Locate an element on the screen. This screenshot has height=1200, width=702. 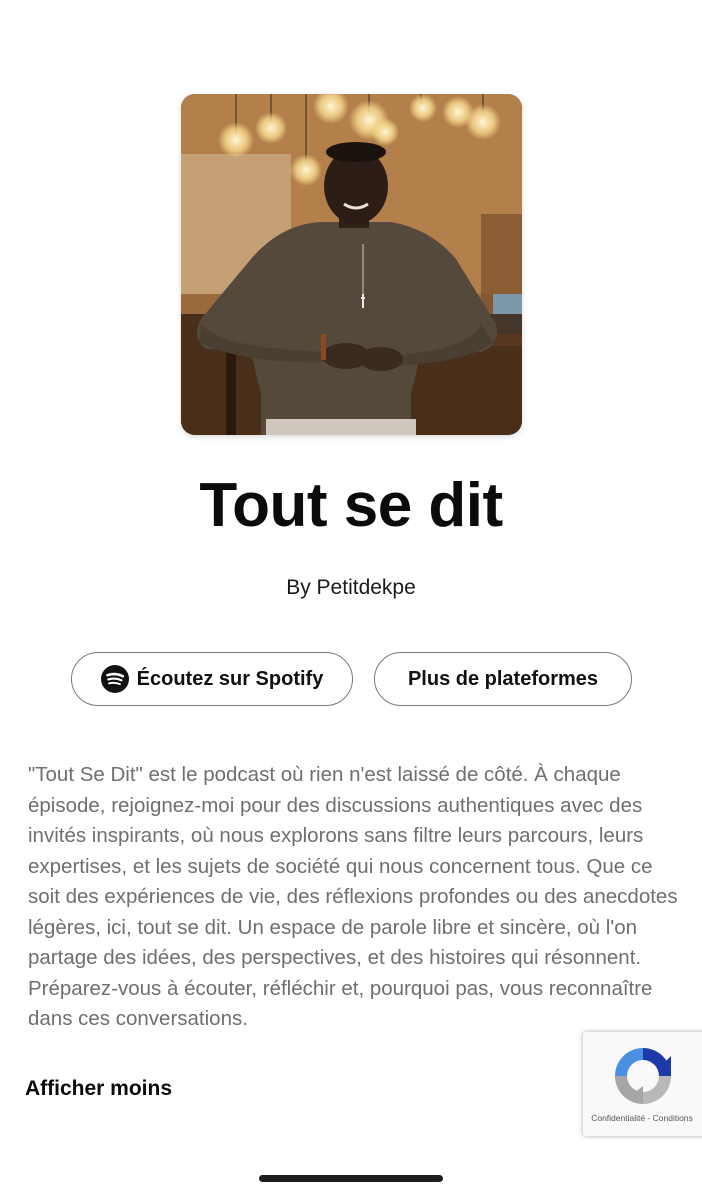
spotify-icon is located at coordinates (114, 679).